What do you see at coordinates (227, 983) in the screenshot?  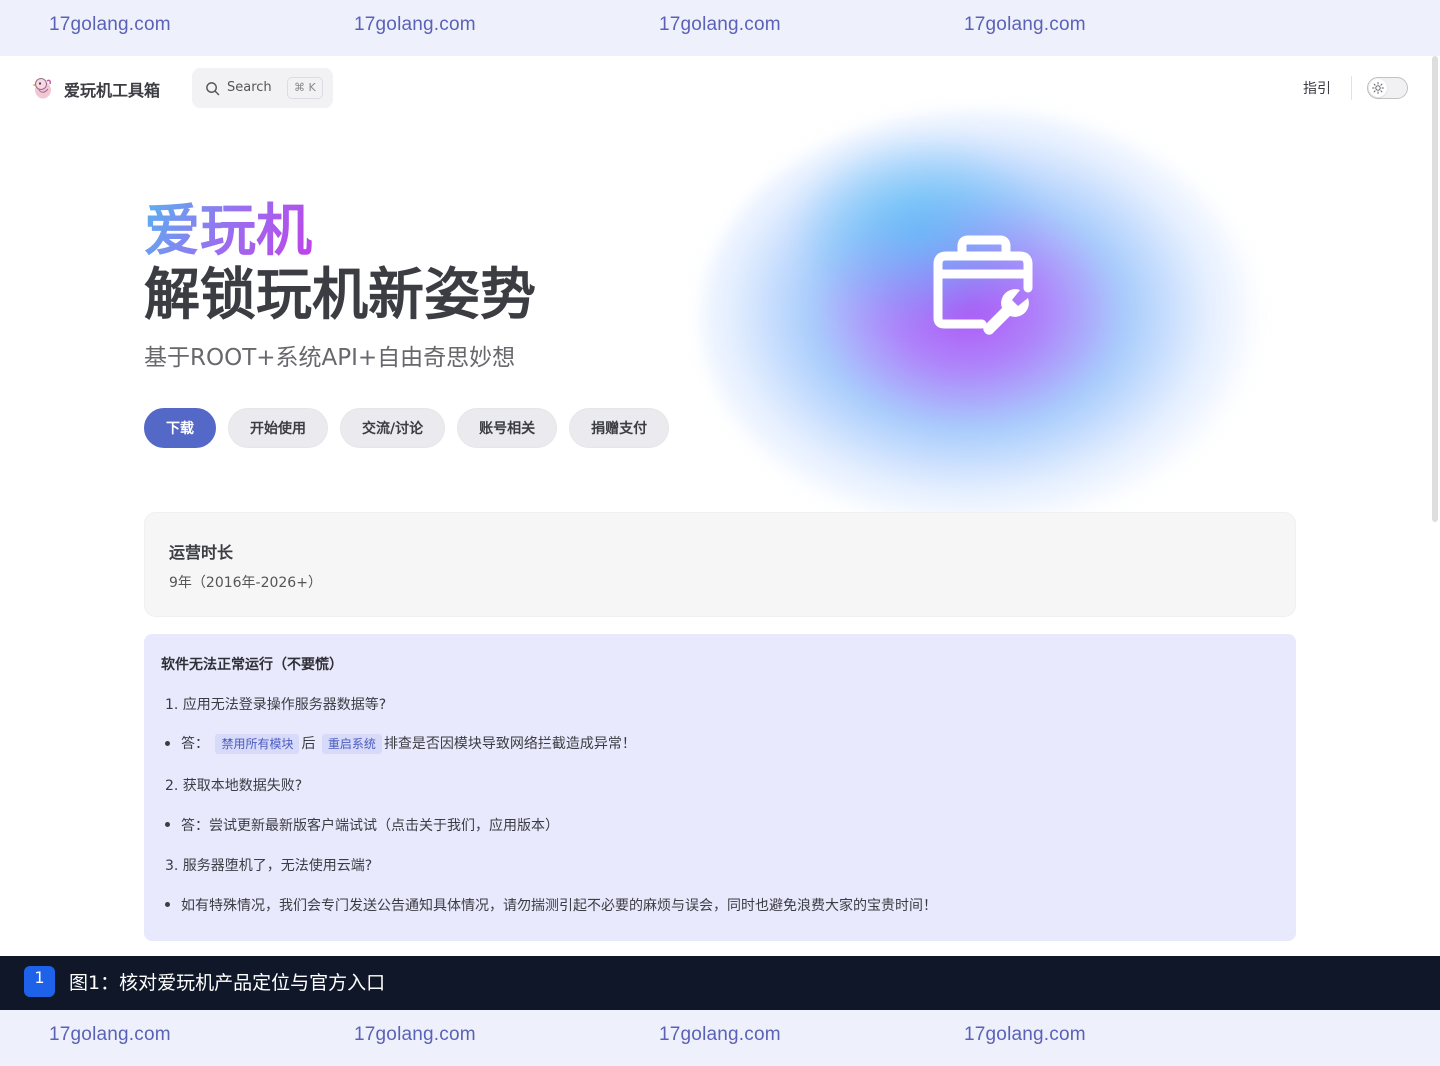 I see `caption-text: 图1：核对爱玩机产品定位与官方入口` at bounding box center [227, 983].